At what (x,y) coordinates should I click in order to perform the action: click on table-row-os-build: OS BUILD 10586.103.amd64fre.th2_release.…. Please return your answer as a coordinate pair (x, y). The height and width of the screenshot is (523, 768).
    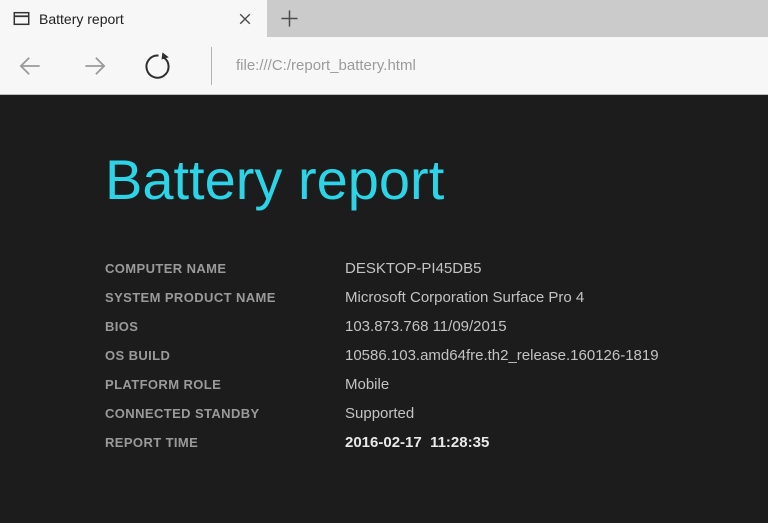
    Looking at the image, I should click on (436, 361).